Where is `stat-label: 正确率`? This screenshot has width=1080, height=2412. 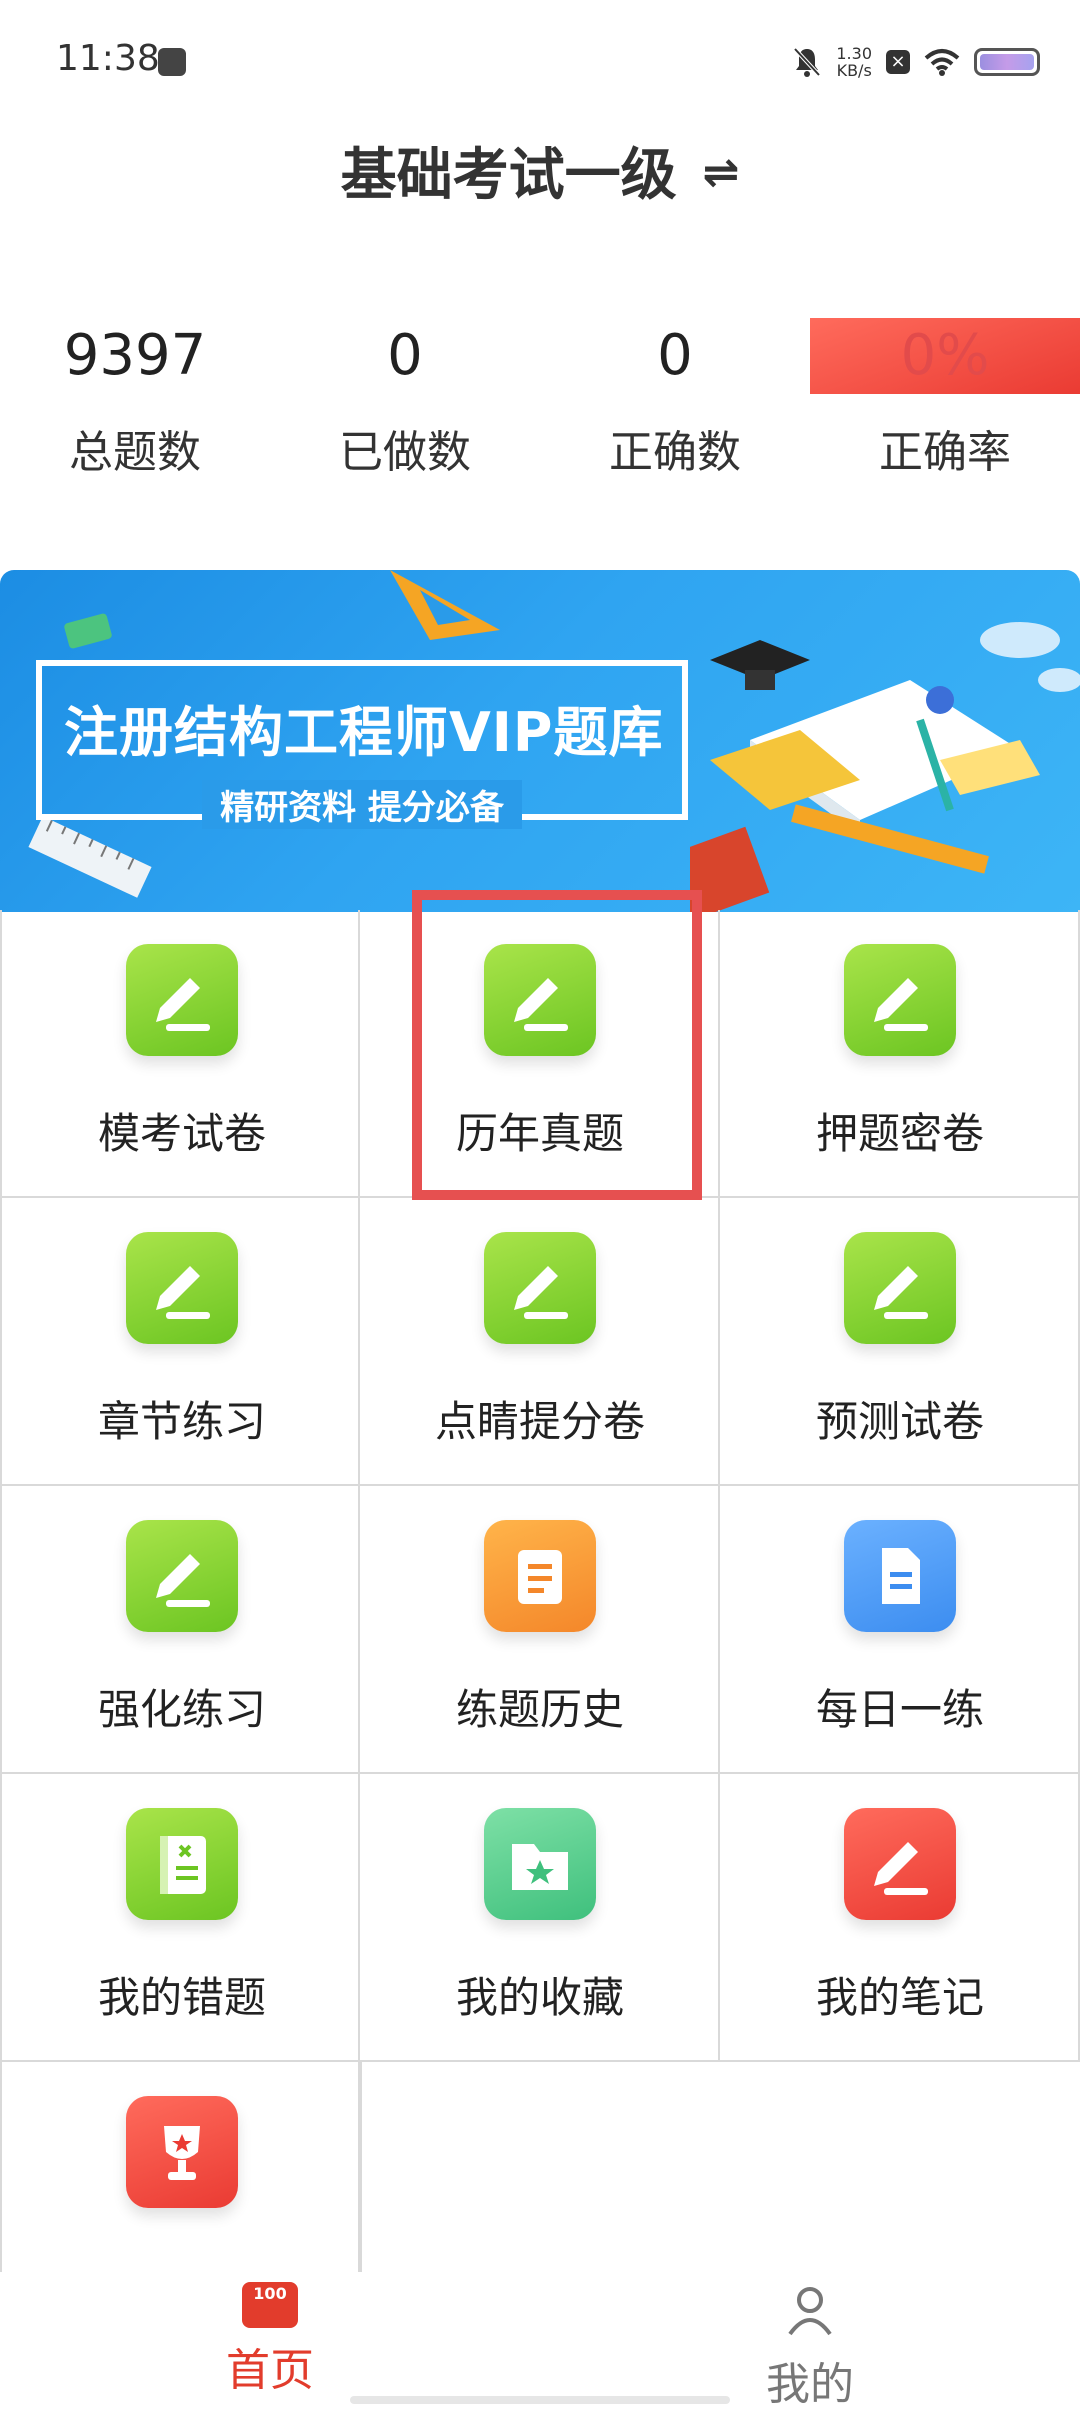
stat-label: 正确率 is located at coordinates (945, 452).